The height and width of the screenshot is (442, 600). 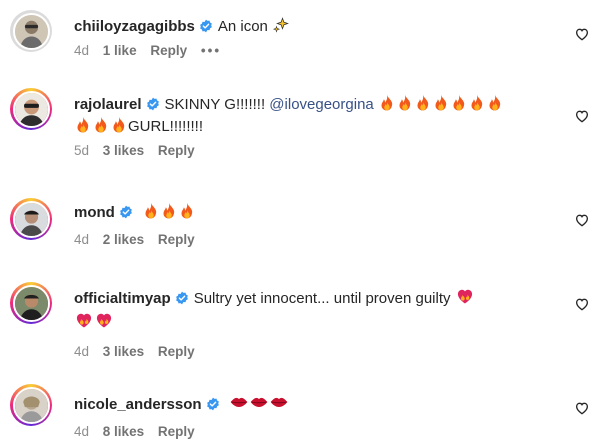 I want to click on sparkles-icon, so click(x=281, y=25).